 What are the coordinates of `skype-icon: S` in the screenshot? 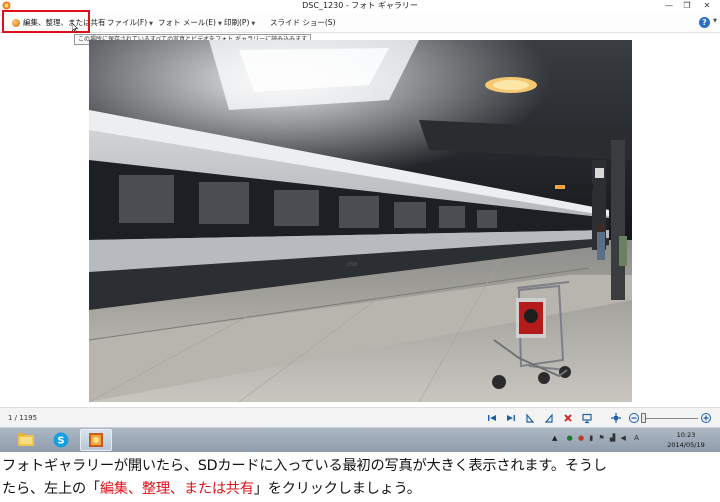 It's located at (61, 440).